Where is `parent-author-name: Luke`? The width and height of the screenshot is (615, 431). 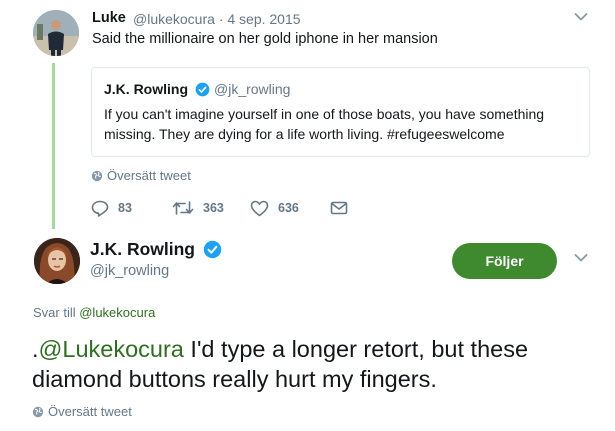 parent-author-name: Luke is located at coordinates (109, 18).